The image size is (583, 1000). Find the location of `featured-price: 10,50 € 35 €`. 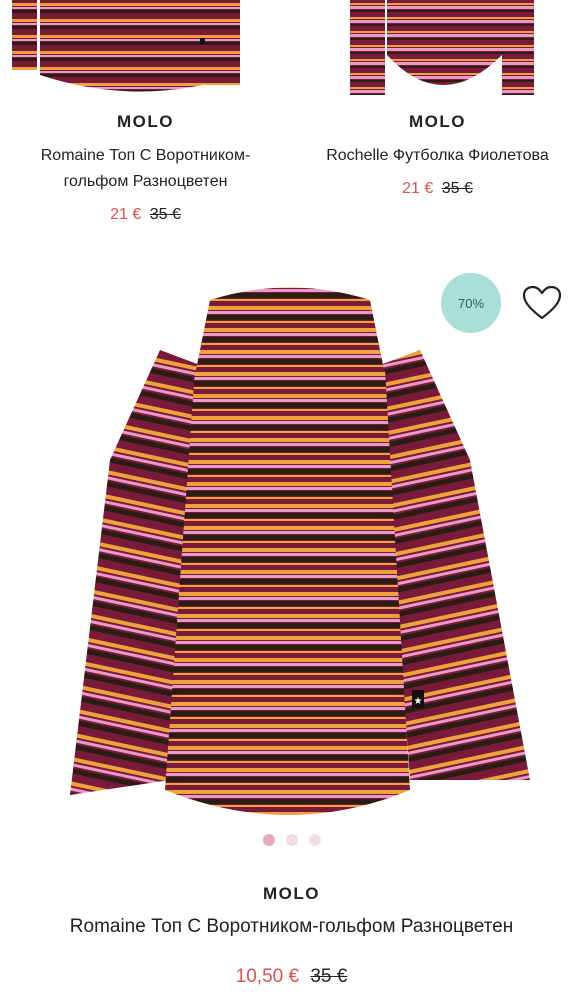

featured-price: 10,50 € 35 € is located at coordinates (291, 977).